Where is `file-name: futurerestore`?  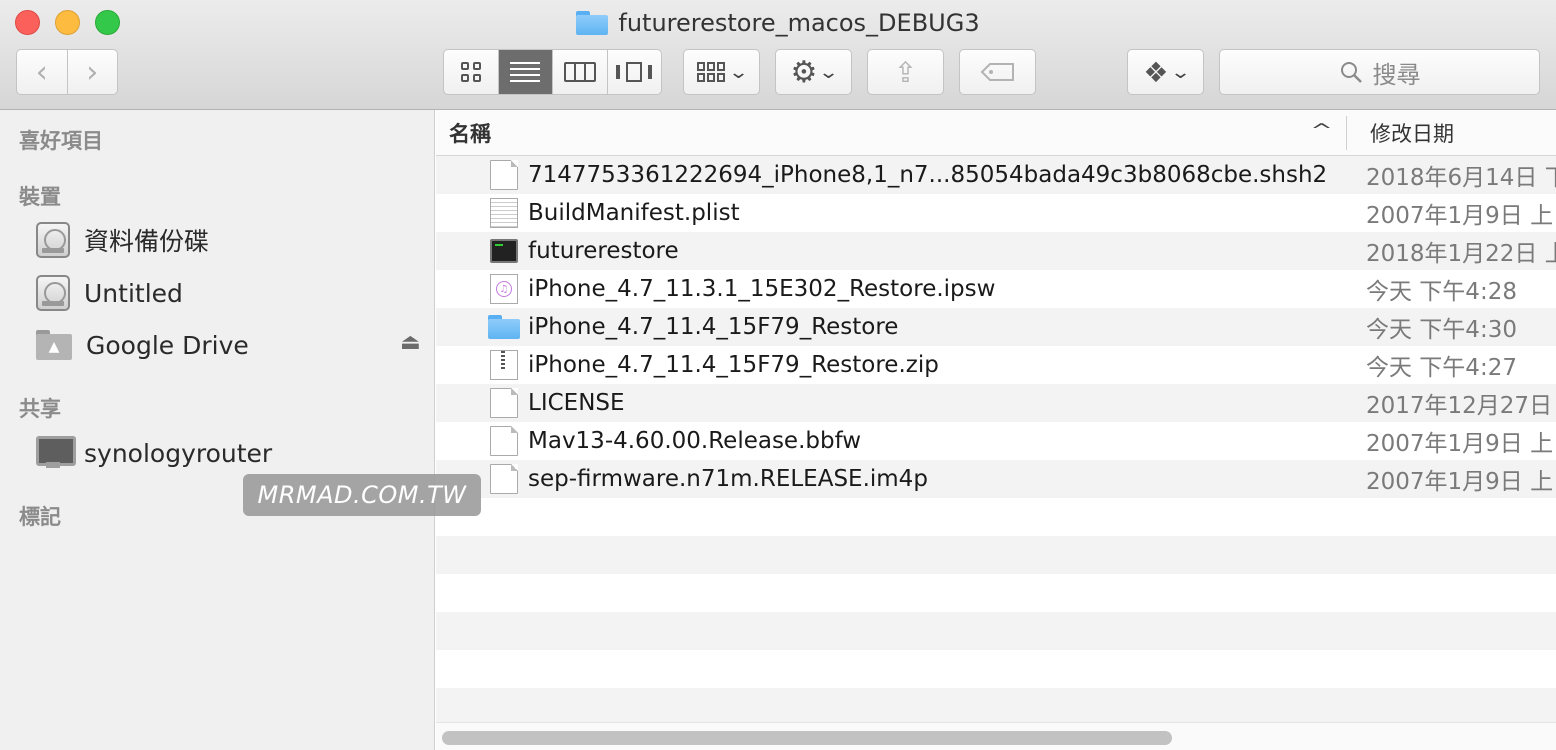 file-name: futurerestore is located at coordinates (603, 251).